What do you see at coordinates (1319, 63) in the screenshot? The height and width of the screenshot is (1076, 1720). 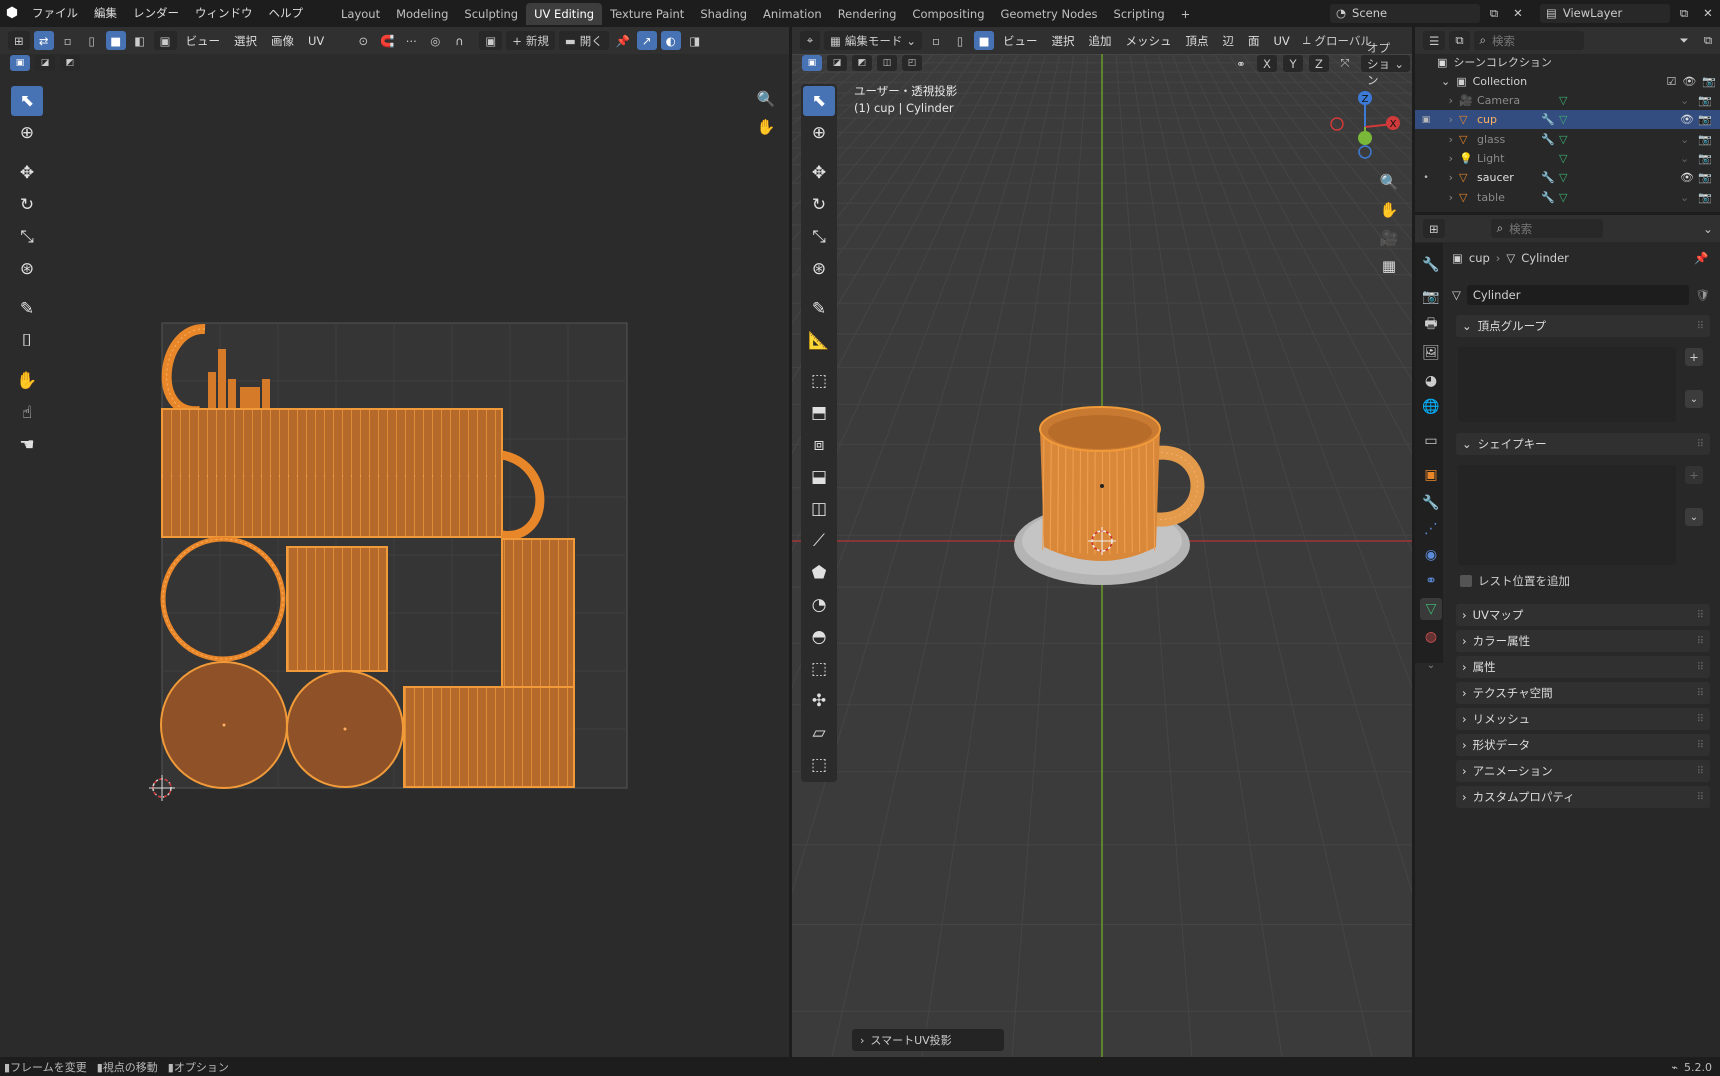 I see `mirror-z-toggle: Z` at bounding box center [1319, 63].